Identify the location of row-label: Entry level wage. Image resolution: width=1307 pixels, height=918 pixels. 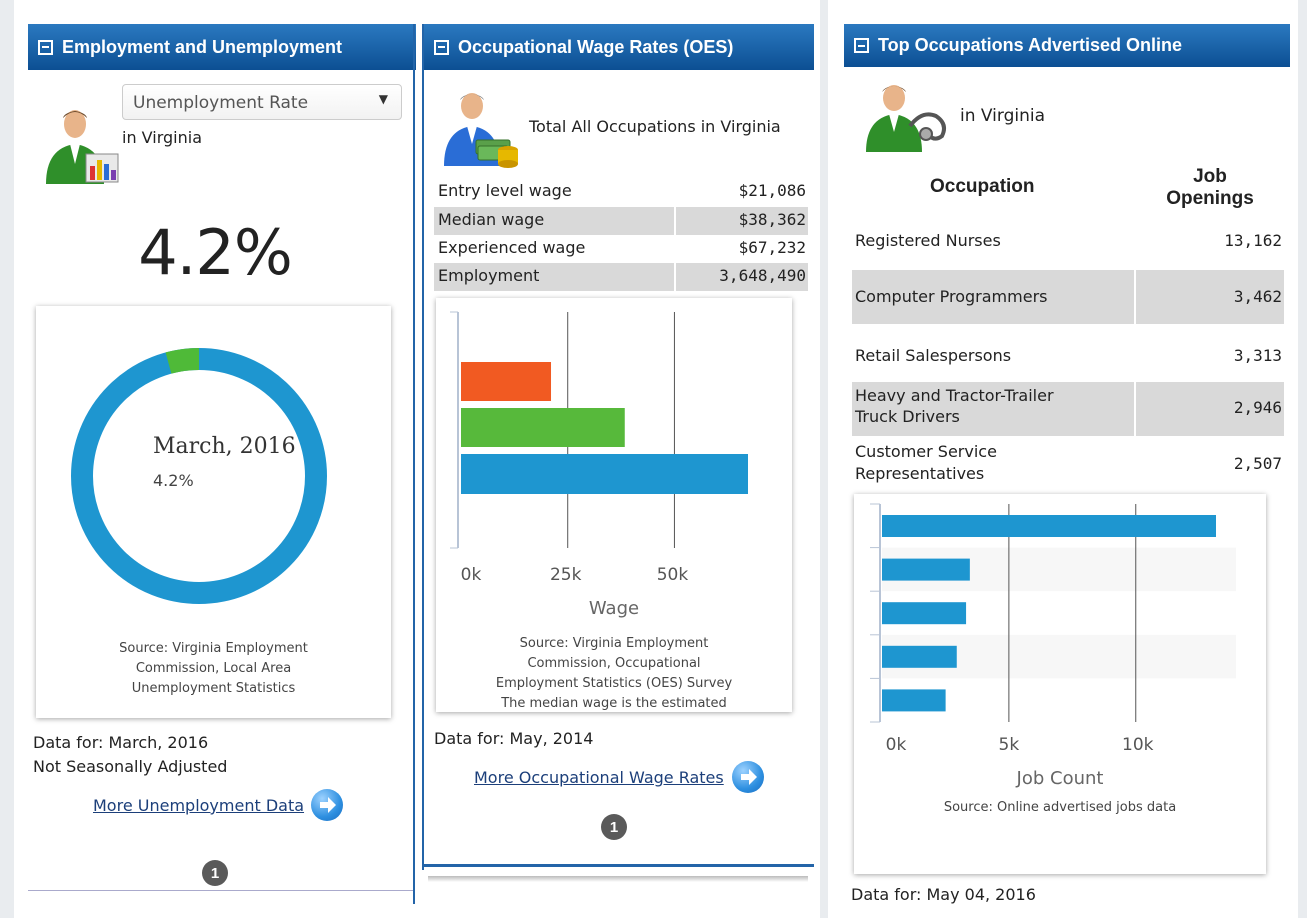
(505, 190).